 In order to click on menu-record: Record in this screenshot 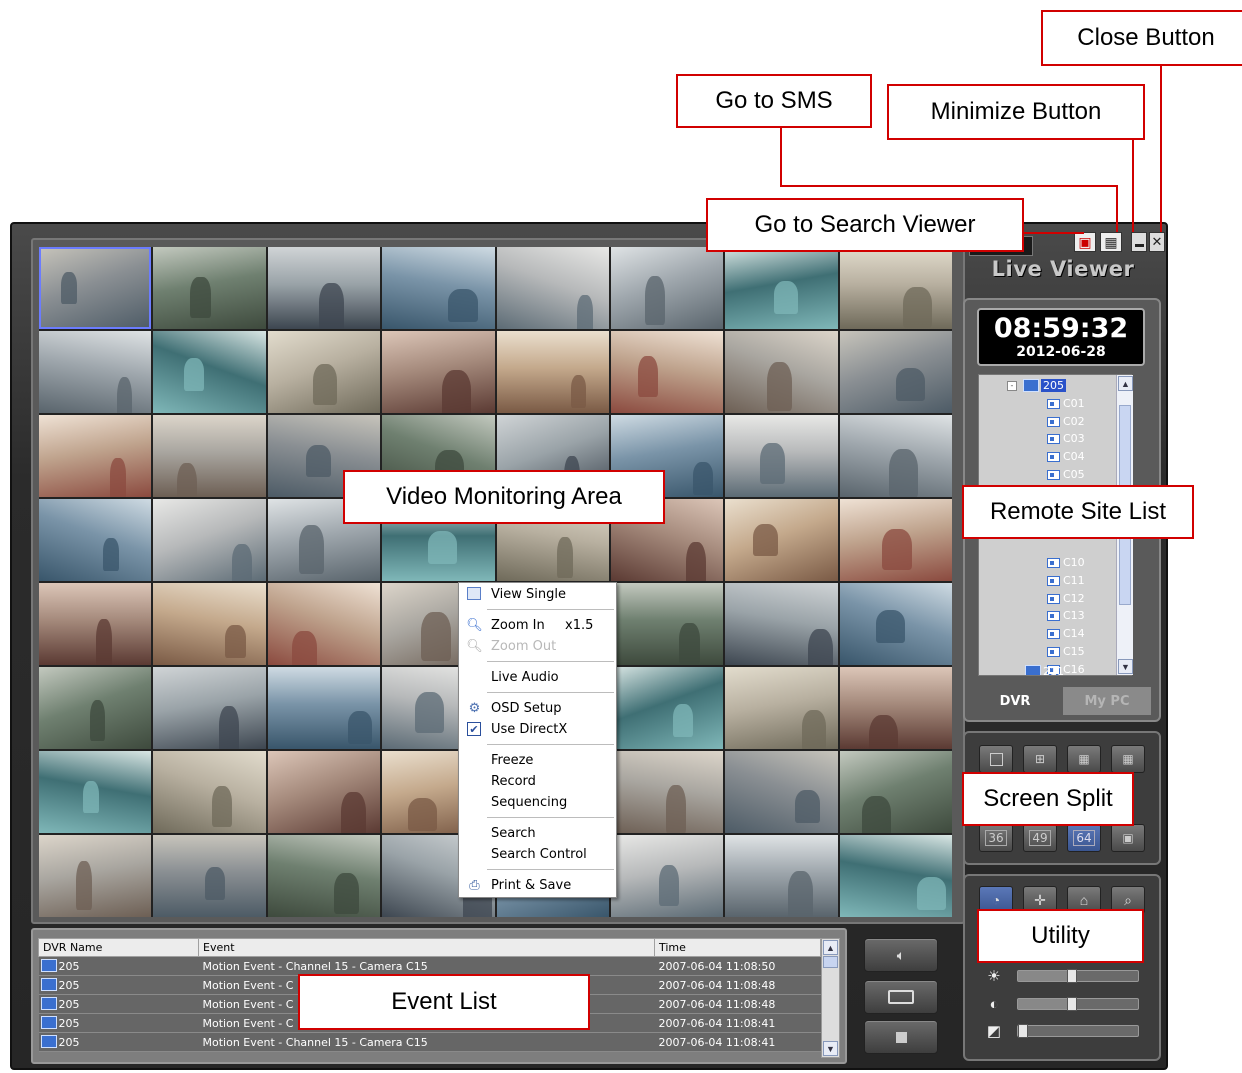, I will do `click(537, 781)`.